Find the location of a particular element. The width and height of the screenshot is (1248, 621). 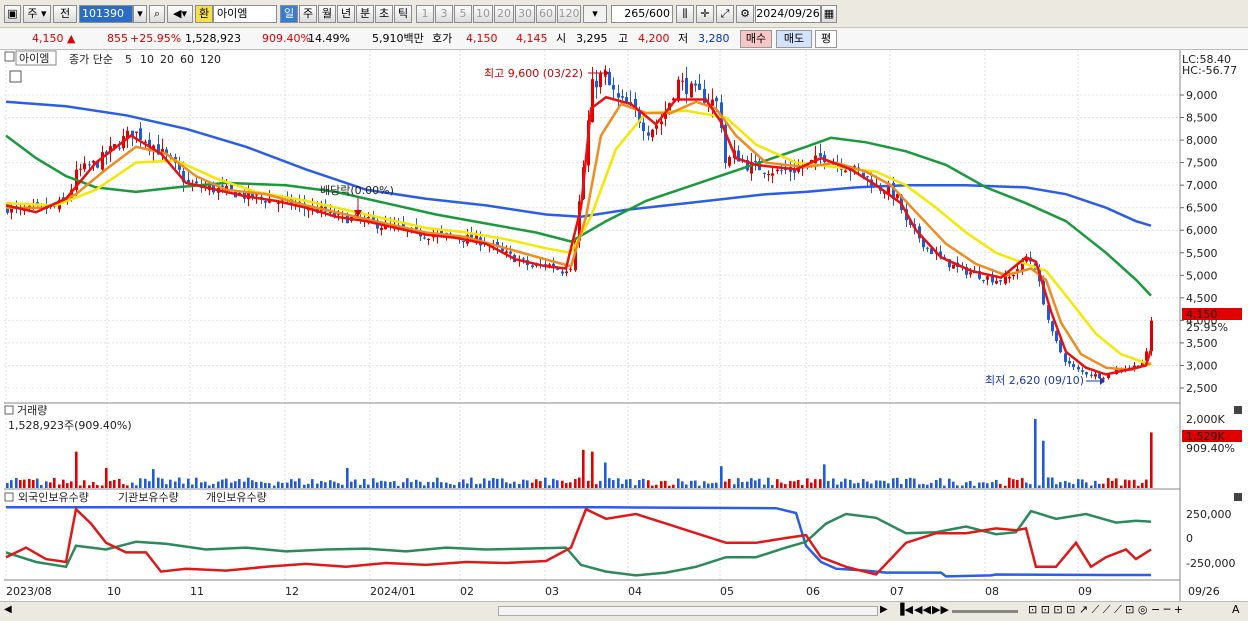

calendar-icon: ▦ is located at coordinates (829, 14).